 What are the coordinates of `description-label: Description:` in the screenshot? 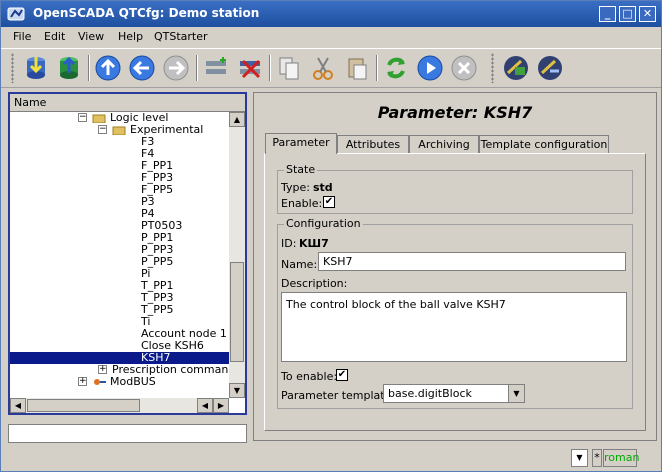 It's located at (314, 283).